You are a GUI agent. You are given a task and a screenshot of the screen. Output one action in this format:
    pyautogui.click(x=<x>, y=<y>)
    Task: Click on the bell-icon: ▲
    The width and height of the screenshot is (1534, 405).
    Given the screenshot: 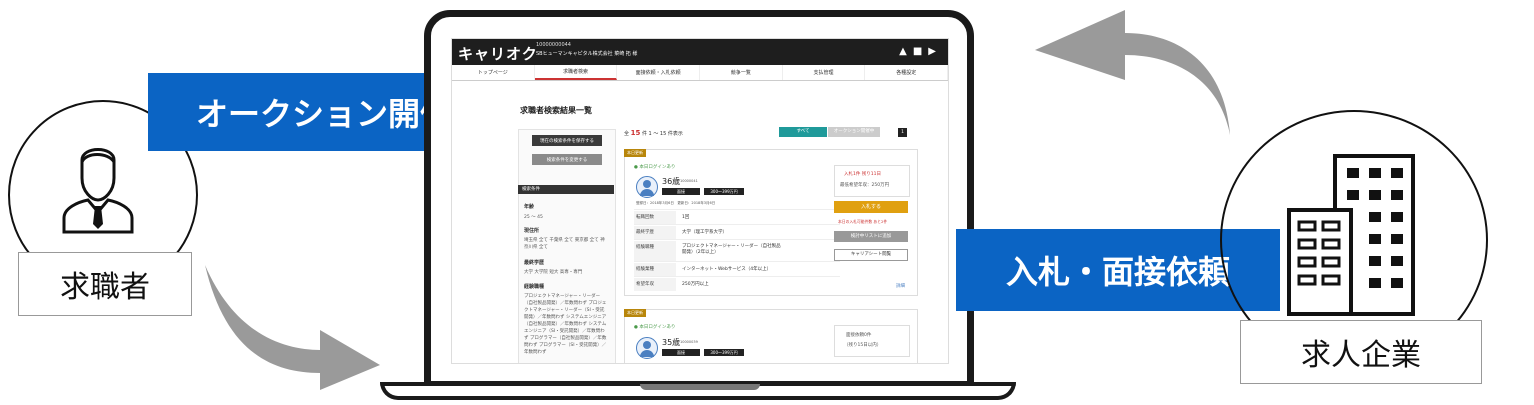 What is the action you would take?
    pyautogui.click(x=906, y=51)
    